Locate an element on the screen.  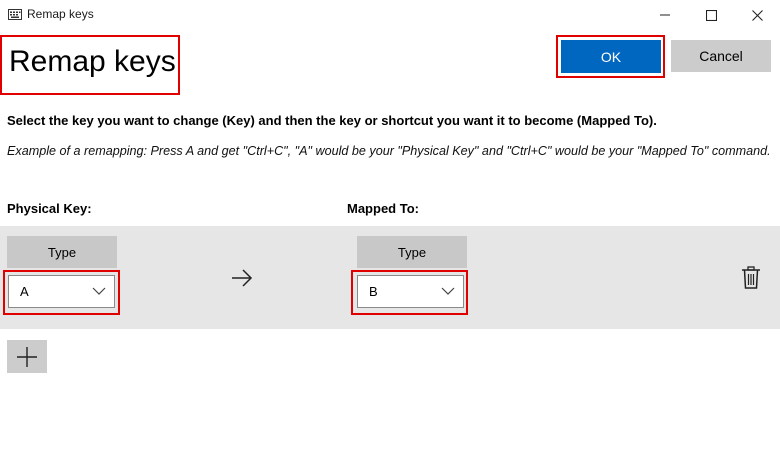
add-mapping-button is located at coordinates (27, 356).